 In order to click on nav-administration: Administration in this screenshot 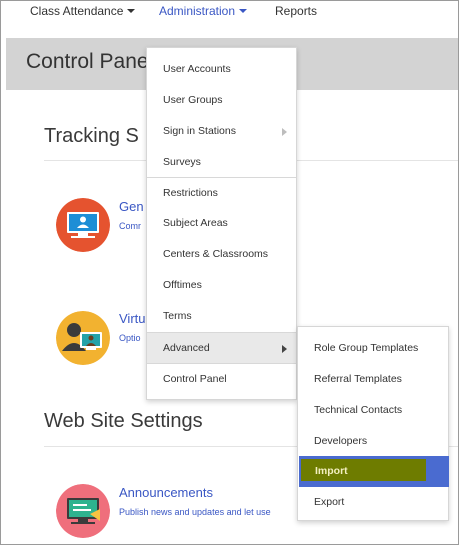, I will do `click(203, 11)`.